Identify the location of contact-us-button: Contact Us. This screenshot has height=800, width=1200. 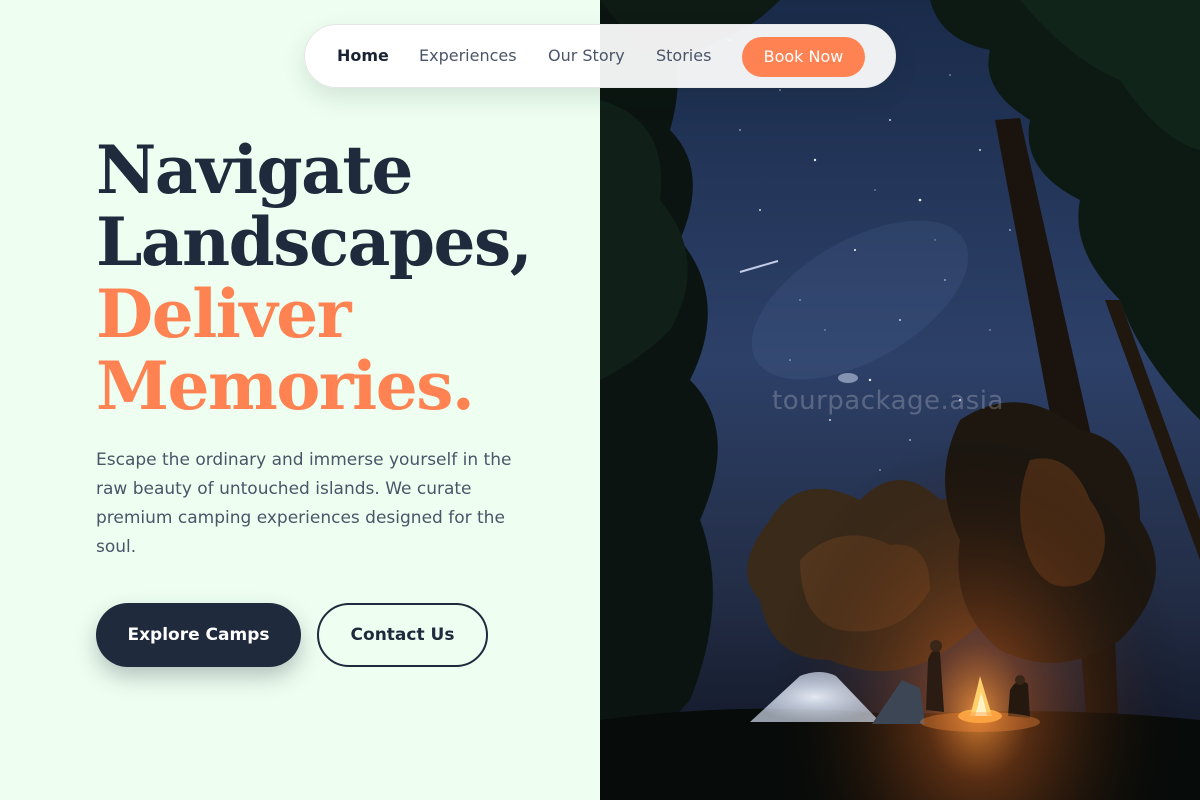
(402, 635).